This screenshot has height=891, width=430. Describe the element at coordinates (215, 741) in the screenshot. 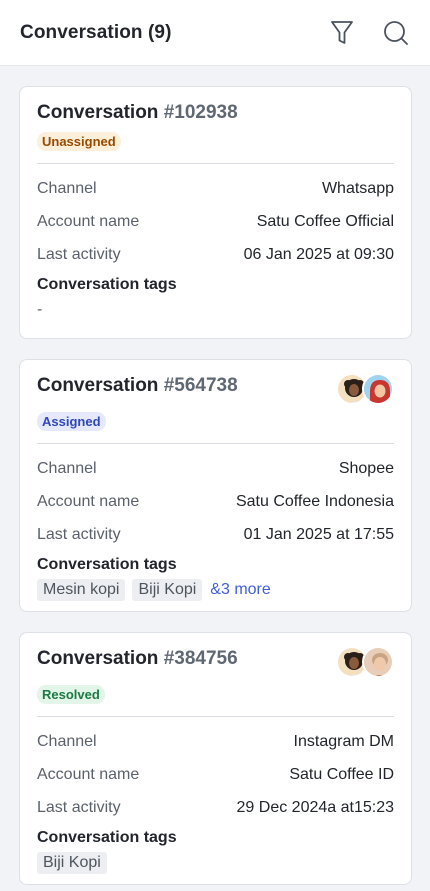

I see `channel-row: Channel Instagram DM` at that location.